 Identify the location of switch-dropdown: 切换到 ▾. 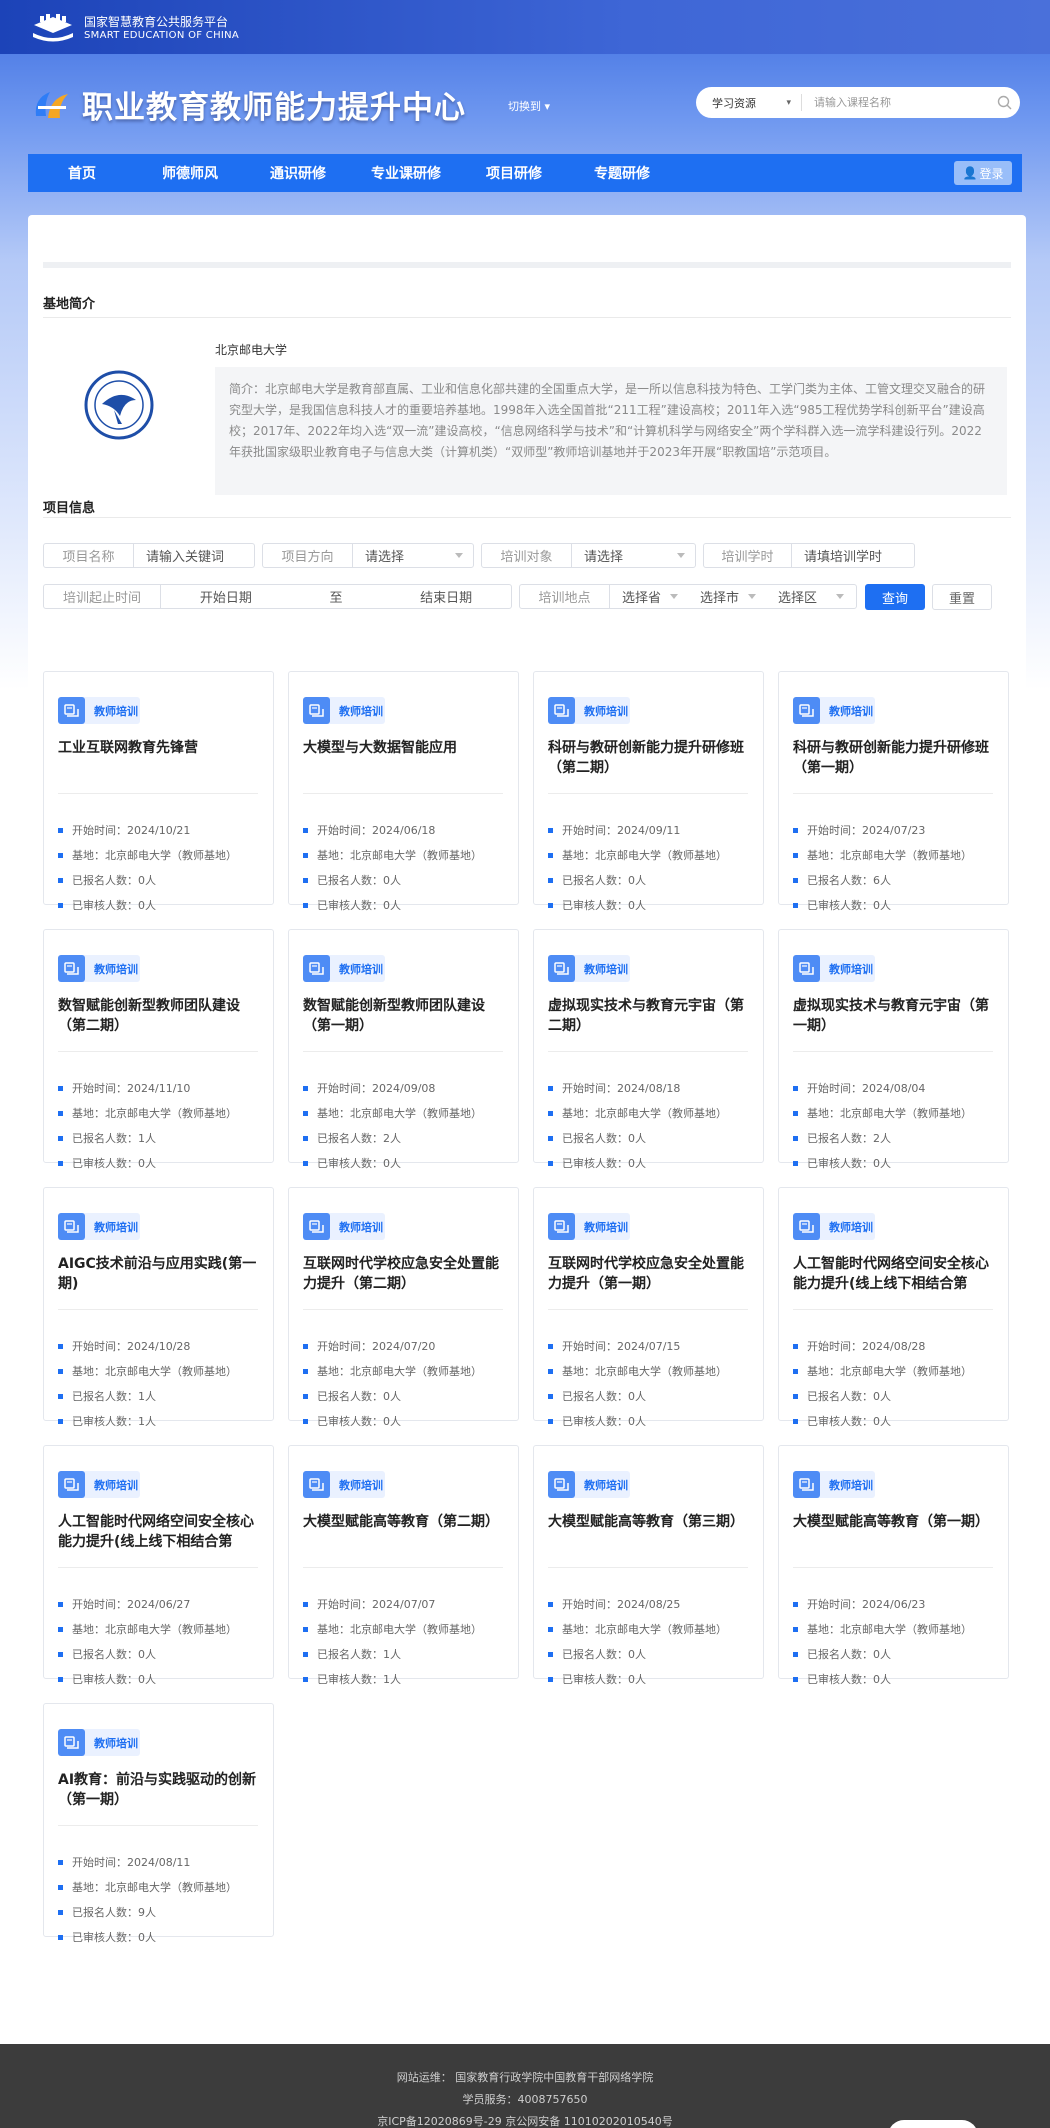
(529, 106).